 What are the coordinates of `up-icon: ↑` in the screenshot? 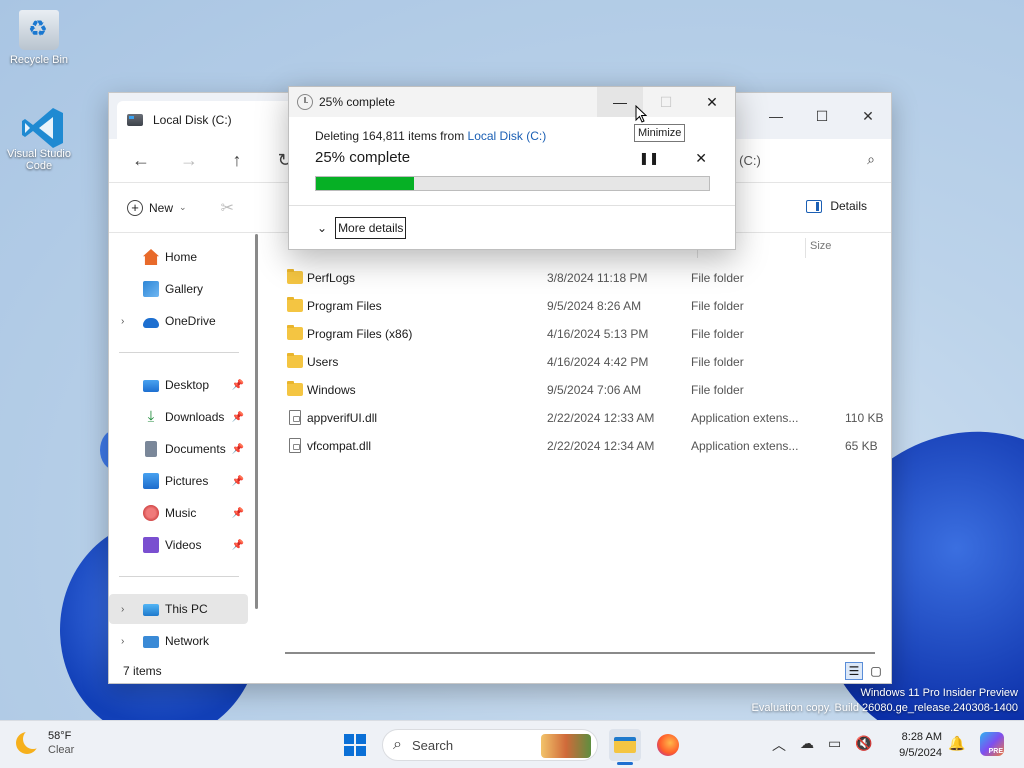 It's located at (237, 161).